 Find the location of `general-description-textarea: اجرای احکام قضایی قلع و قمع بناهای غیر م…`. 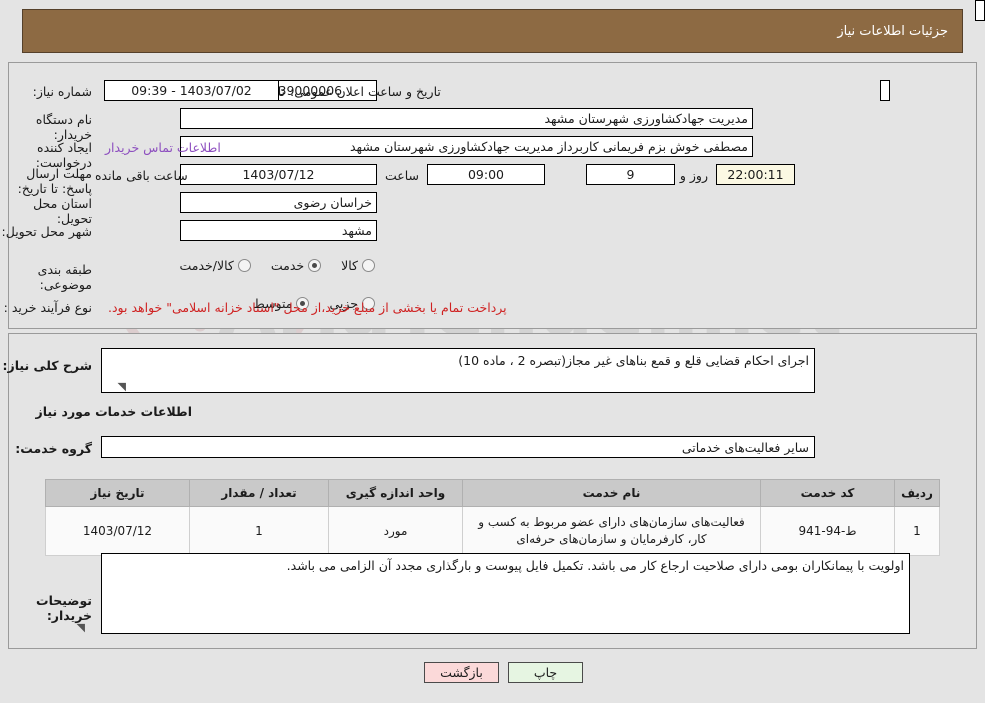

general-description-textarea: اجرای احکام قضایی قلع و قمع بناهای غیر م… is located at coordinates (458, 370).